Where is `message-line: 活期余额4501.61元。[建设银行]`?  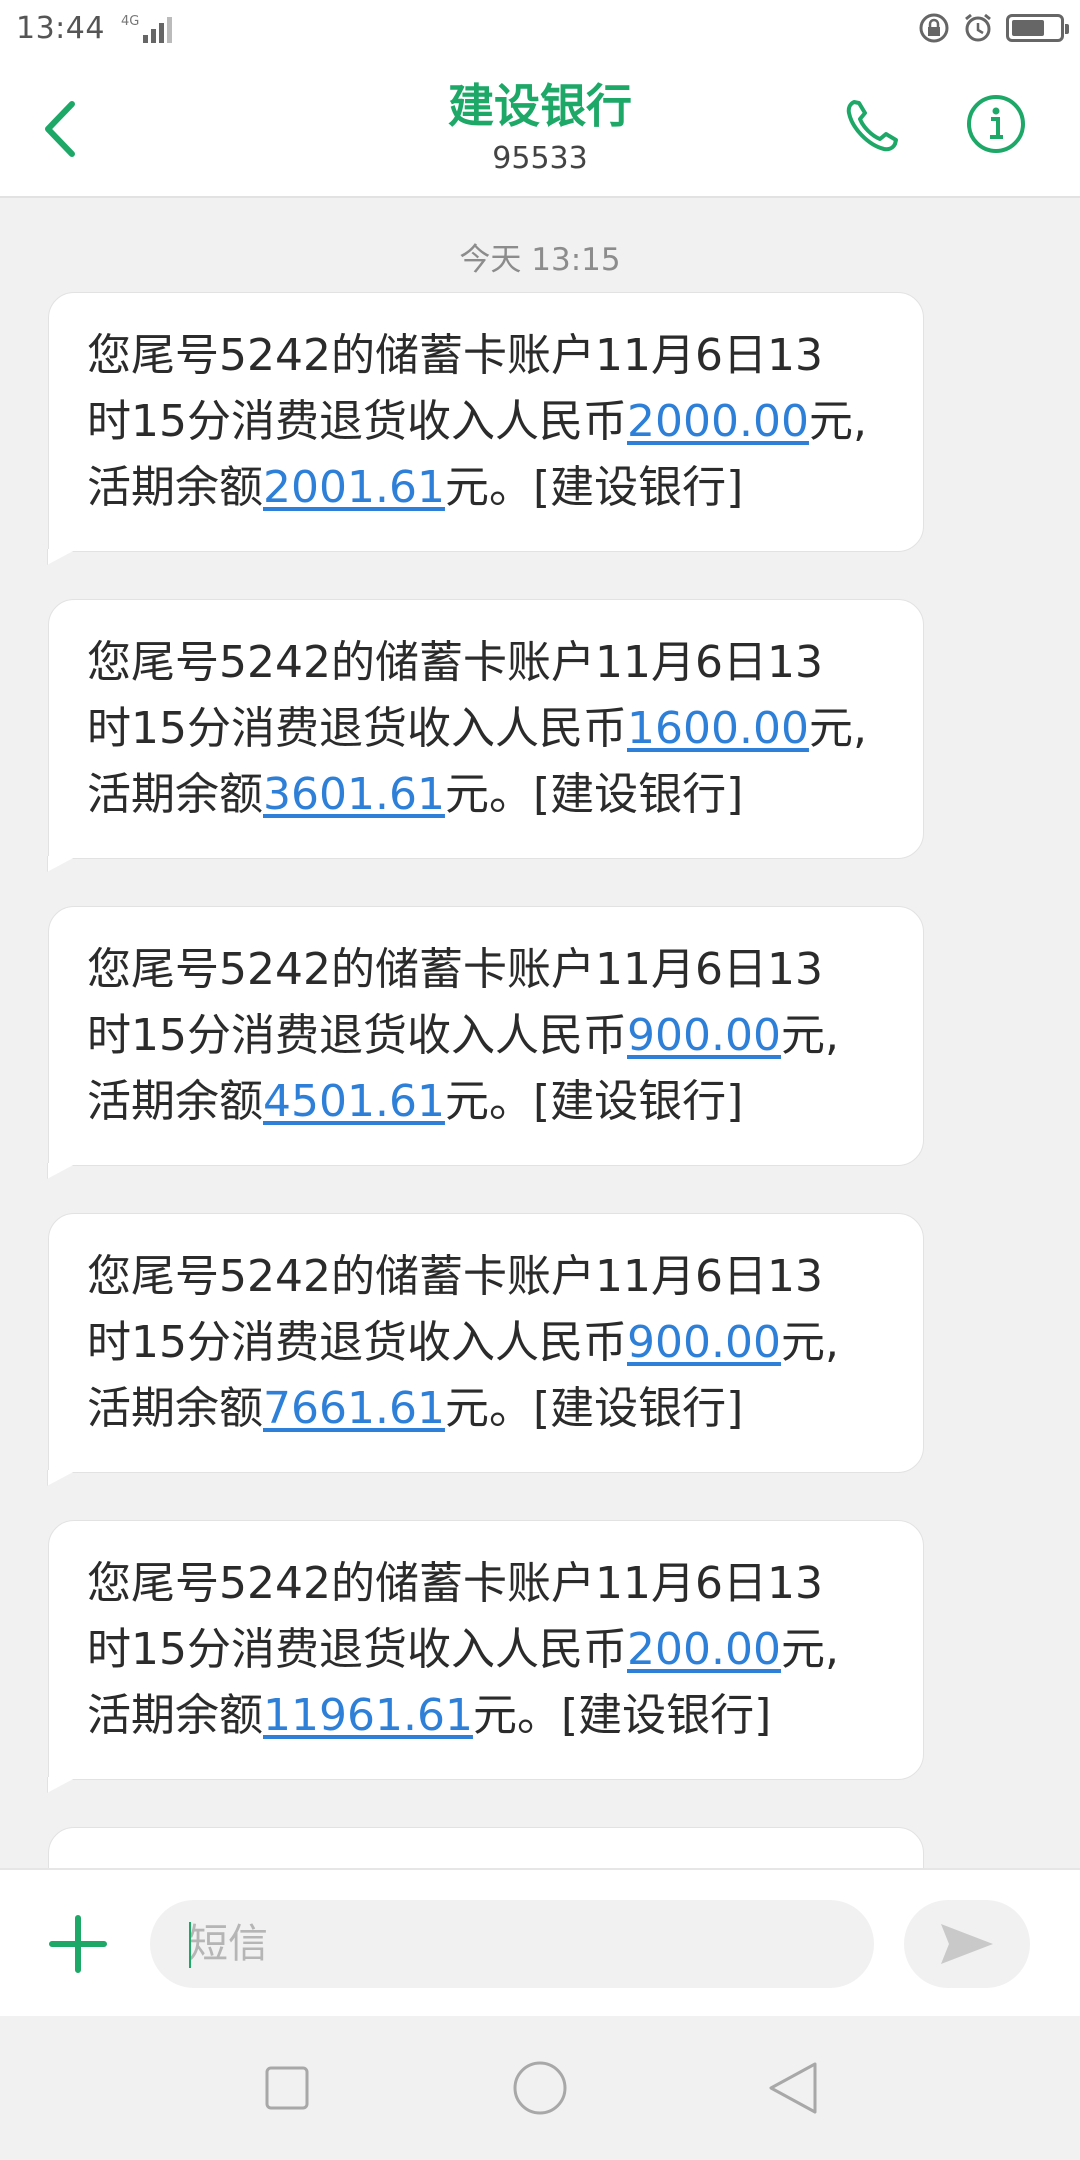 message-line: 活期余额4501.61元。[建设银行] is located at coordinates (487, 1102).